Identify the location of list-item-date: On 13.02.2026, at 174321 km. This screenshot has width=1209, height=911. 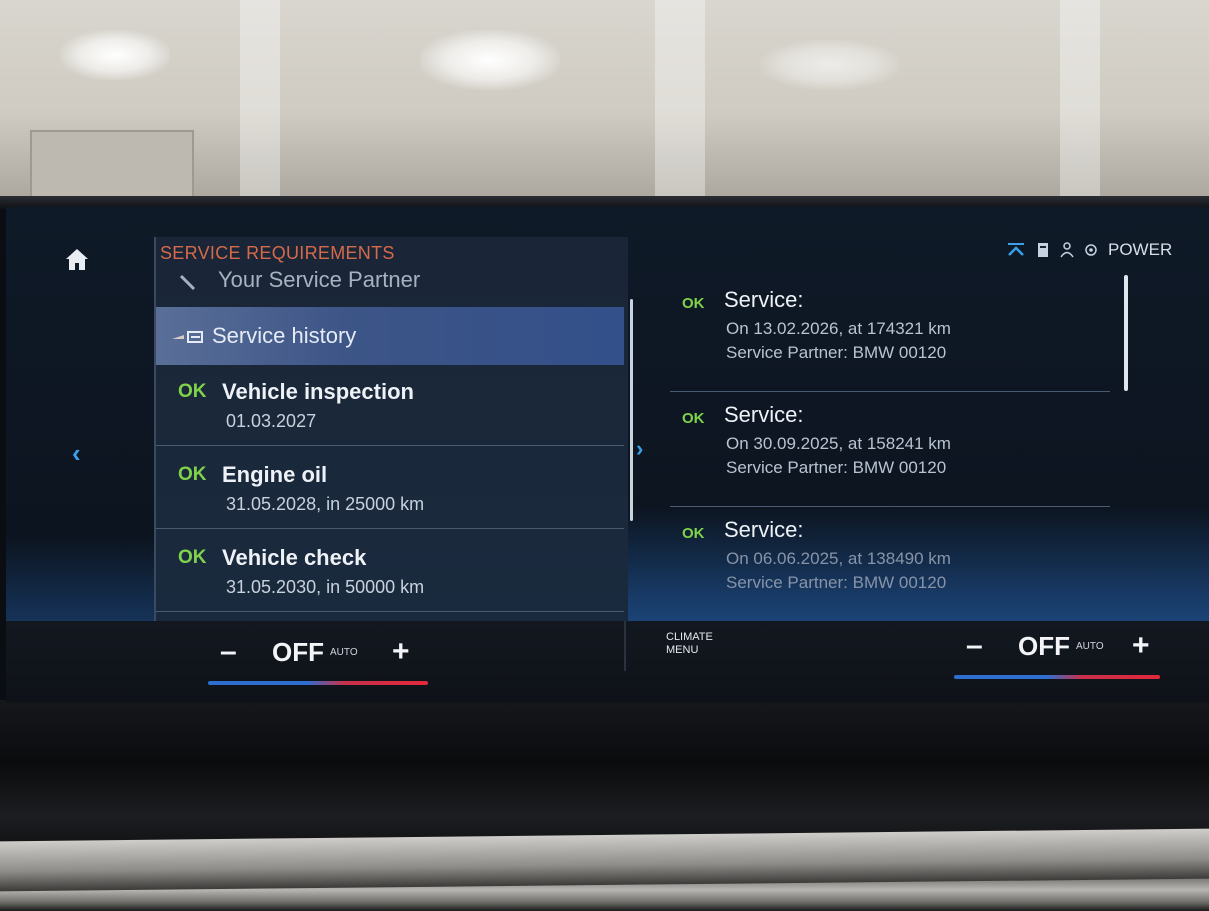
(838, 328).